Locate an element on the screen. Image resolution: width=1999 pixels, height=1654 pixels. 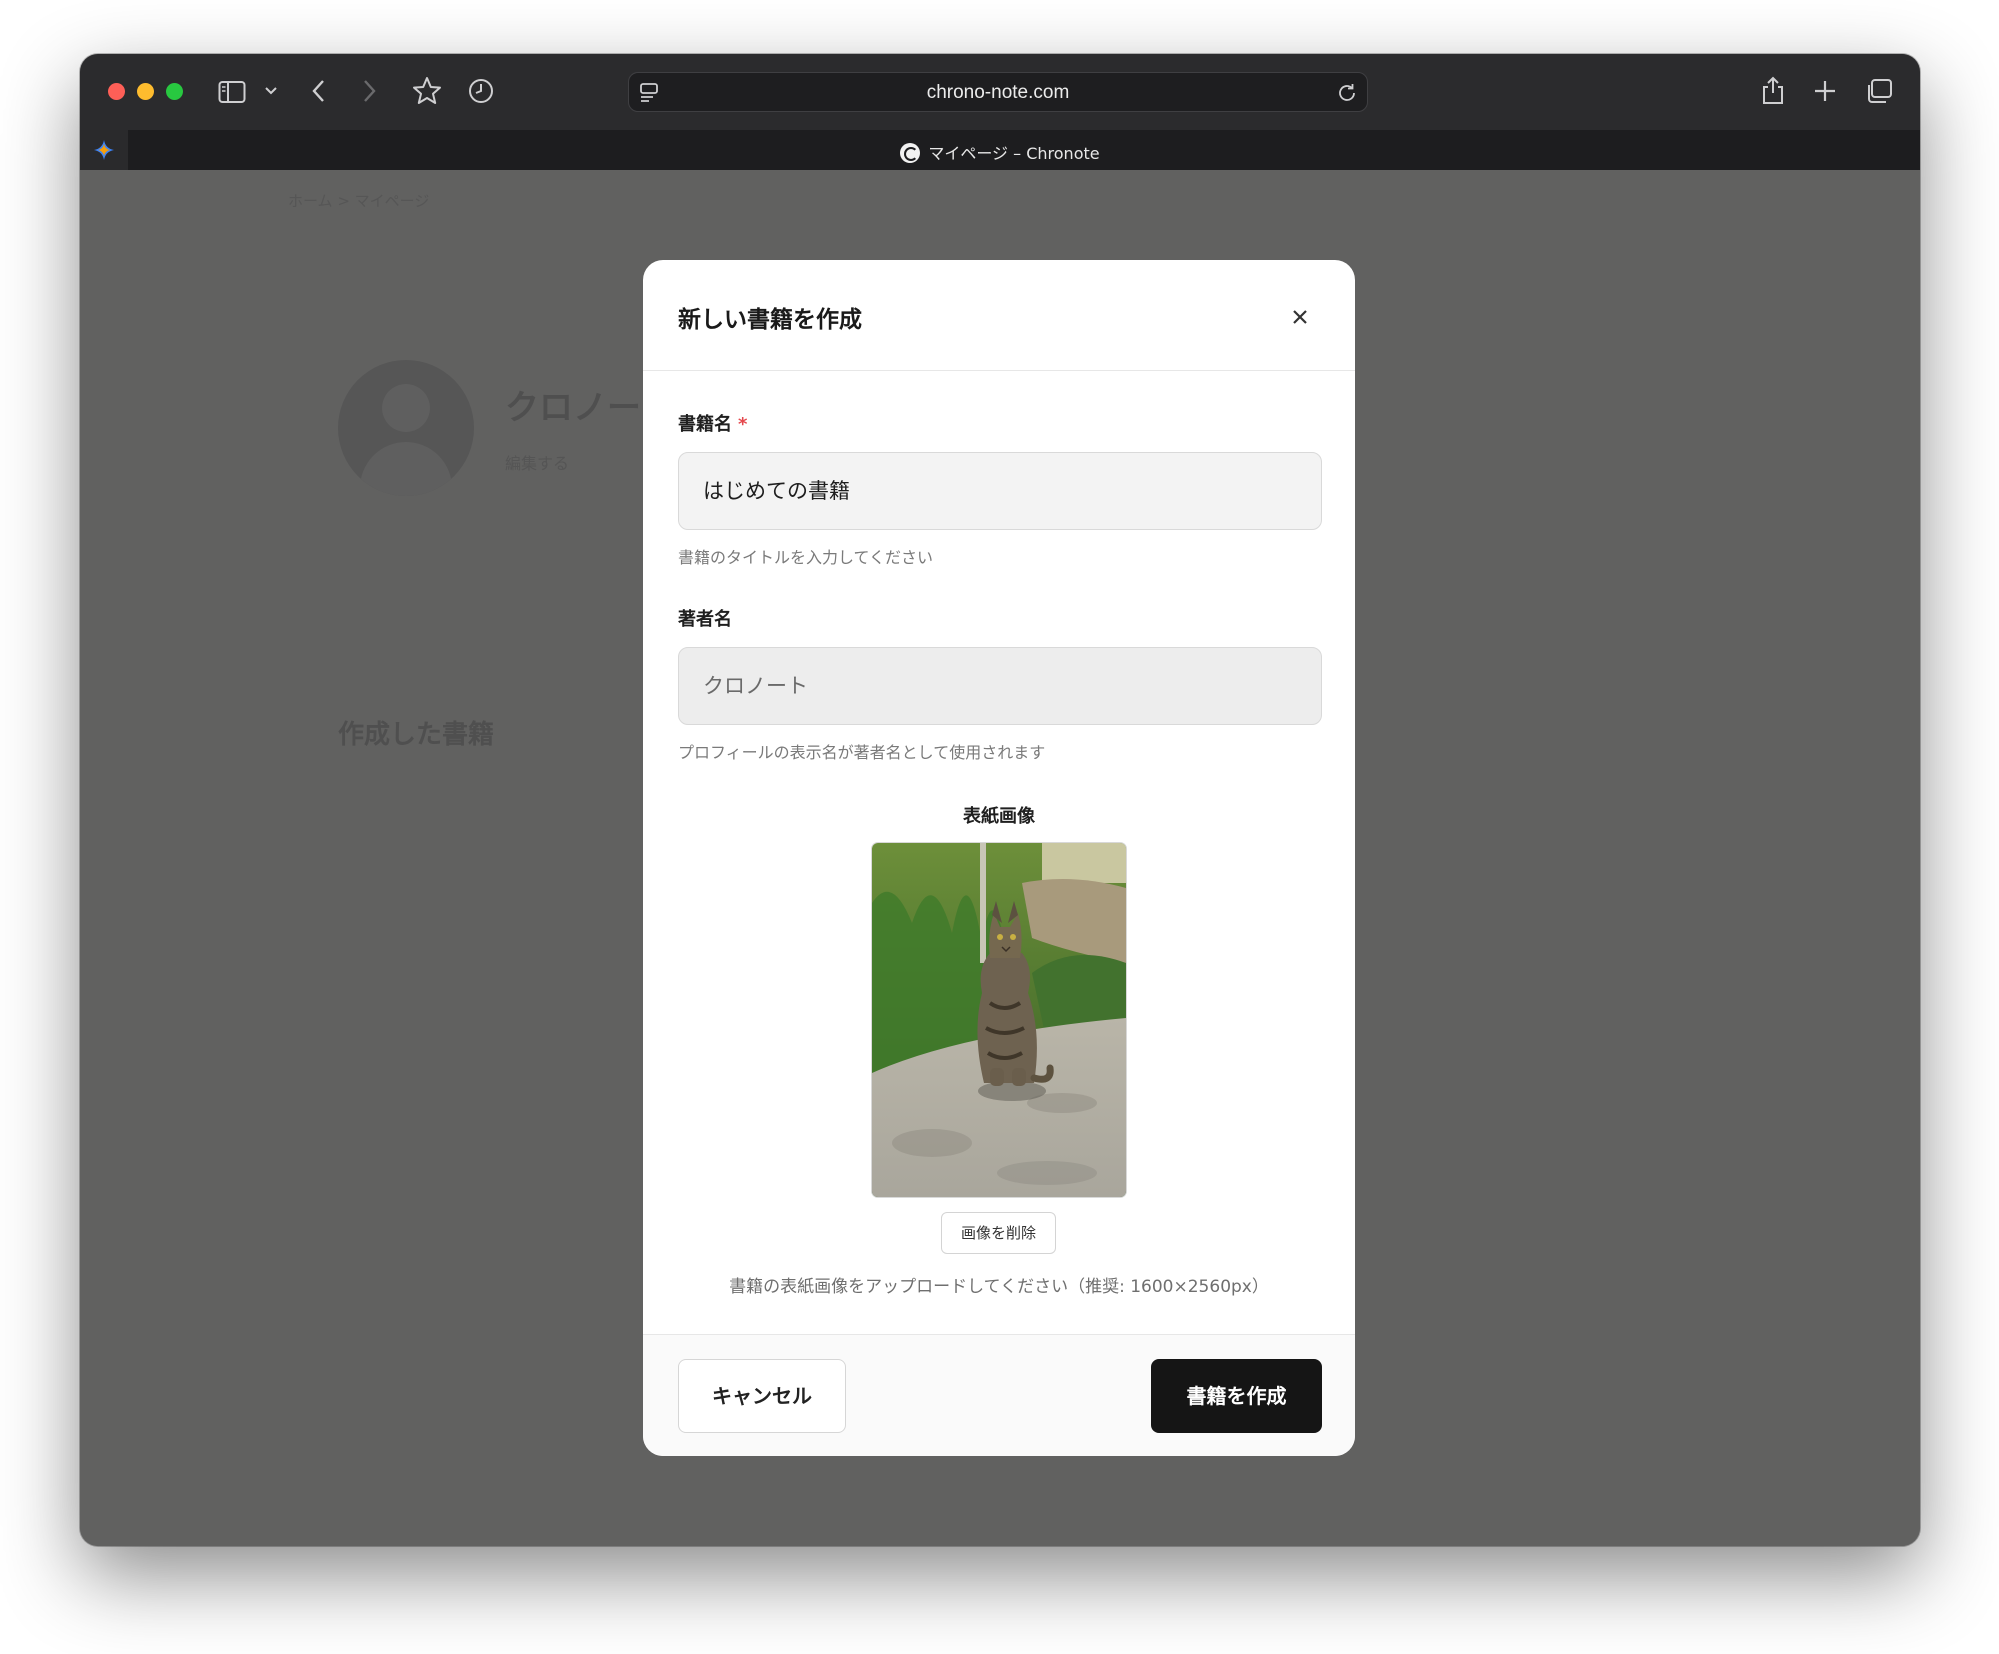
cover-image-preview is located at coordinates (999, 1020).